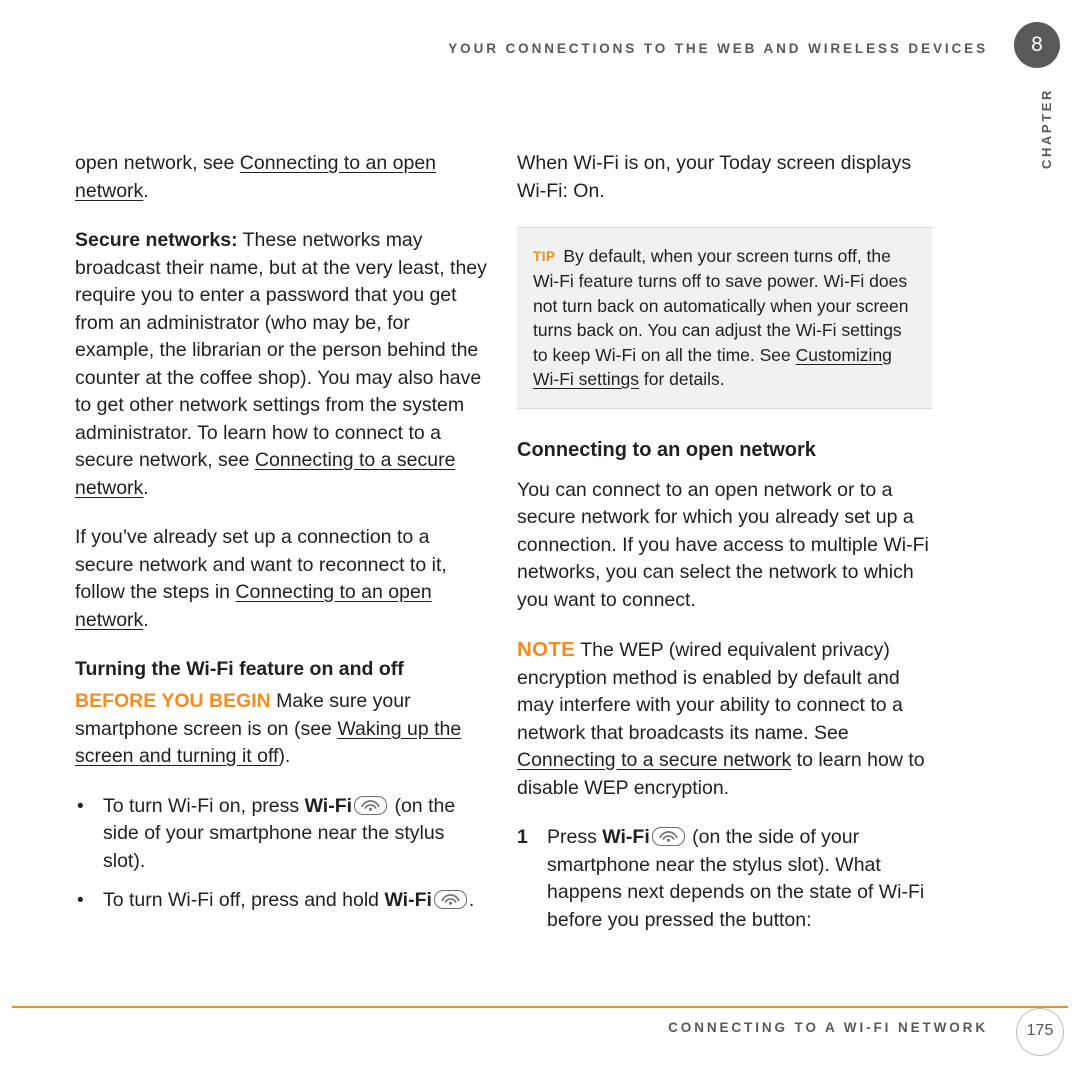  I want to click on step-bold-wifi: Wi-Fi, so click(626, 837).